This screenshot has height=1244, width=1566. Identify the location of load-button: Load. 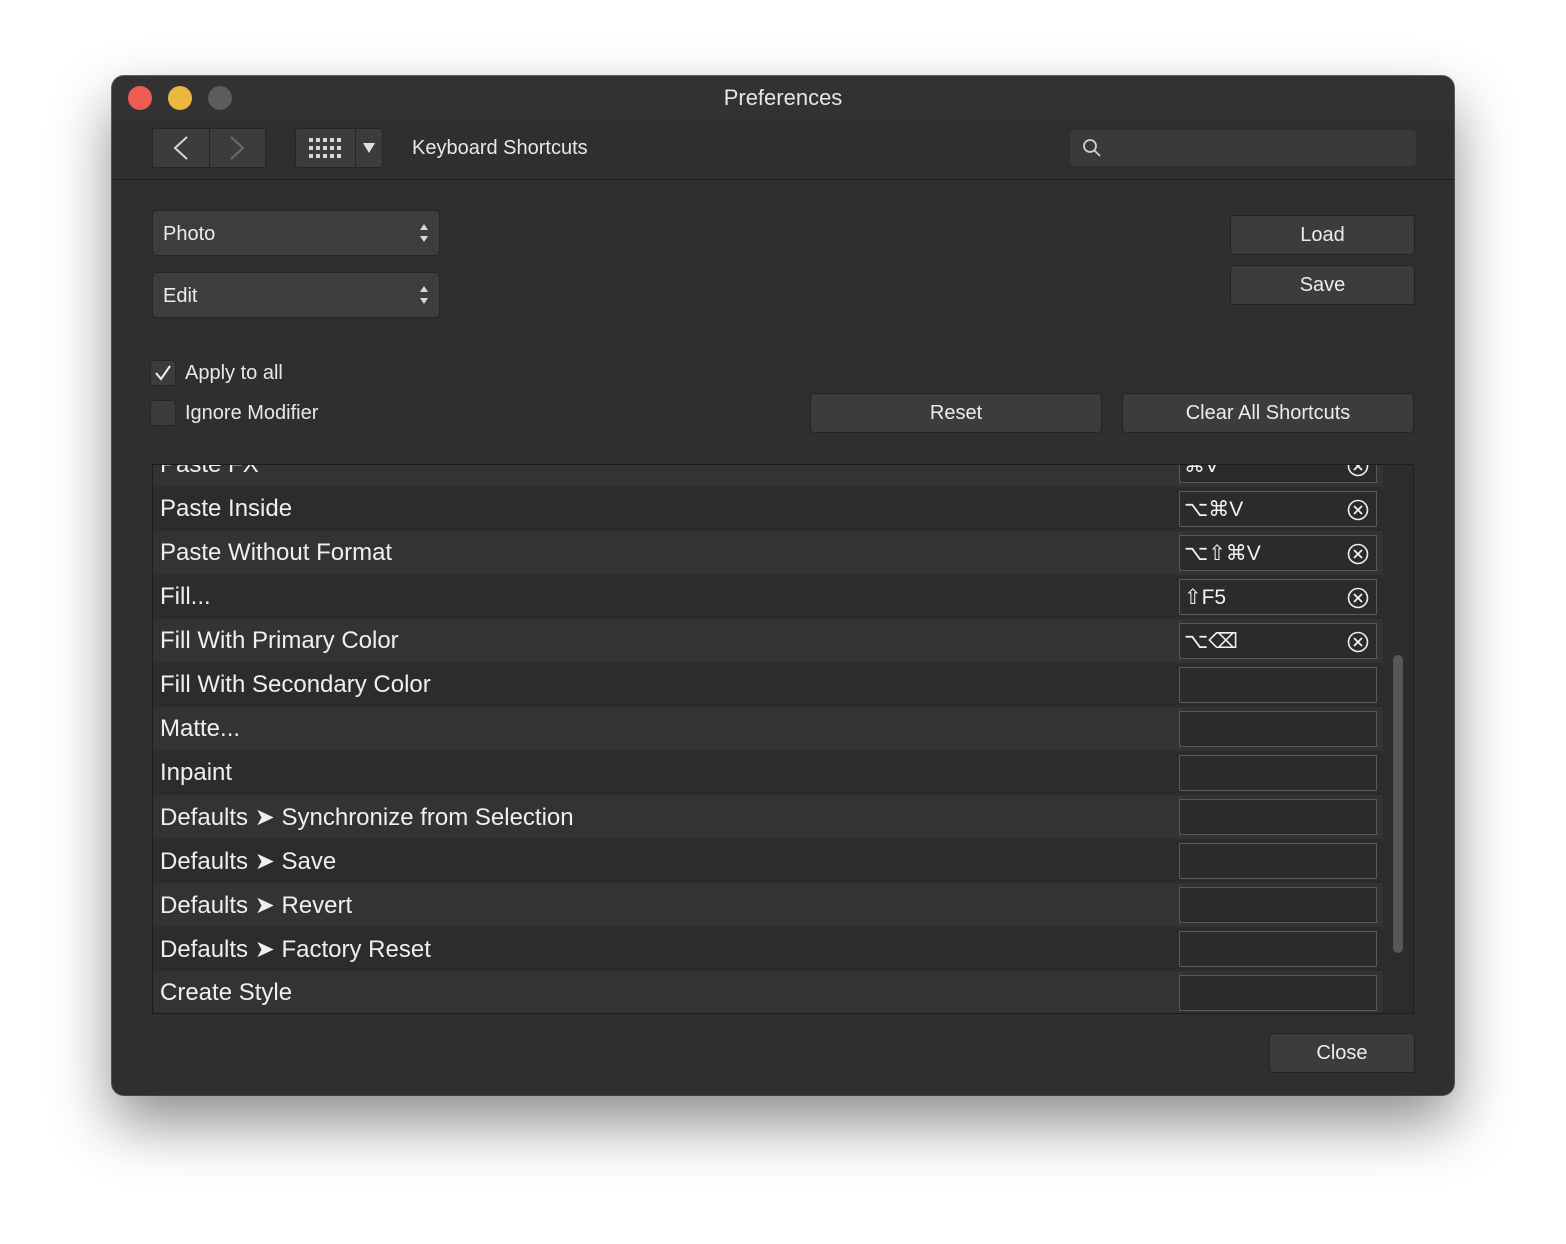
(1322, 235).